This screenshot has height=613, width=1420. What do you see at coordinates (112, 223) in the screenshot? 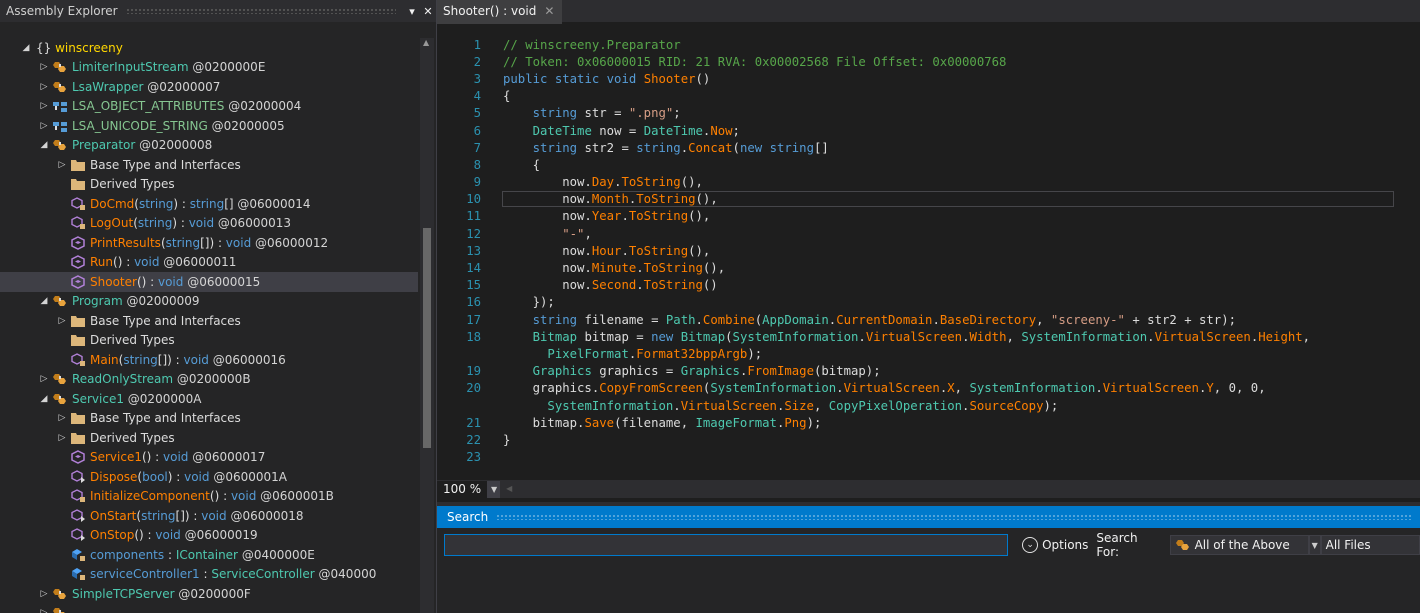
I see `tree-node-text: LogOut` at bounding box center [112, 223].